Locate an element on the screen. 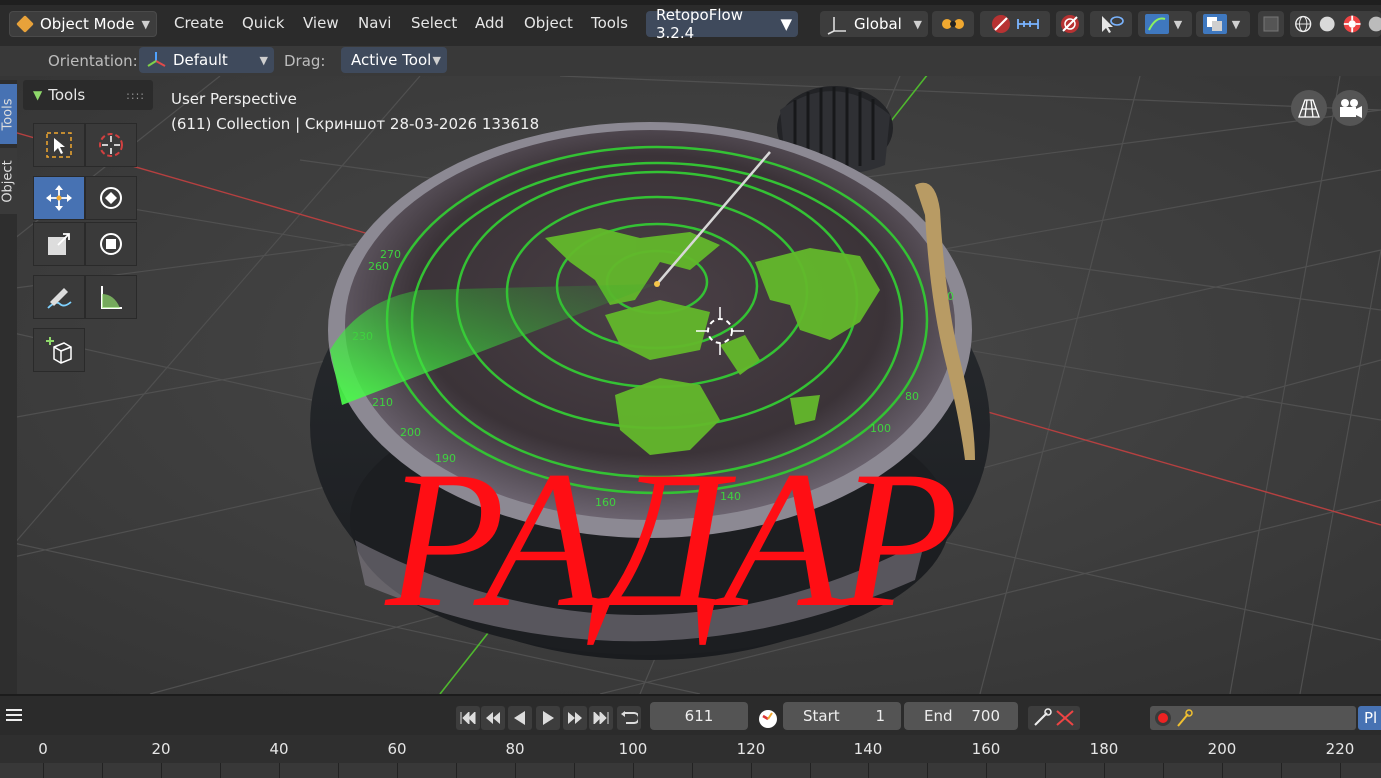 This screenshot has height=778, width=1381. scale-icon is located at coordinates (59, 244).